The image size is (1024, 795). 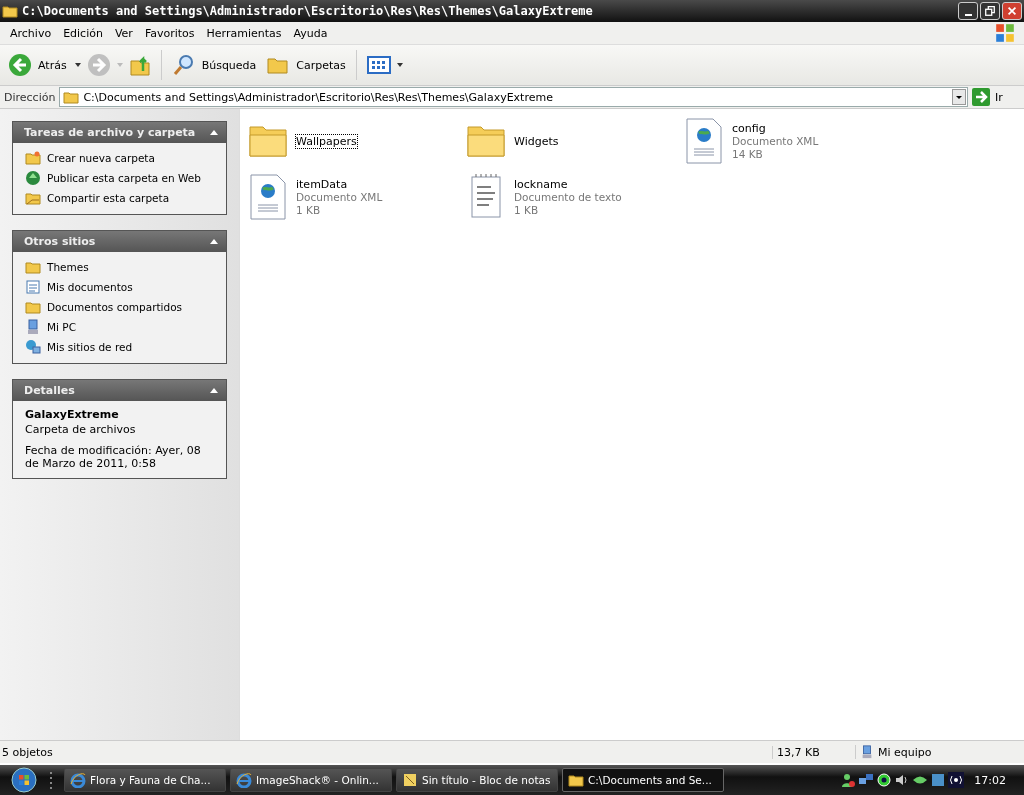 I want to click on file-name: lockname, so click(x=541, y=184).